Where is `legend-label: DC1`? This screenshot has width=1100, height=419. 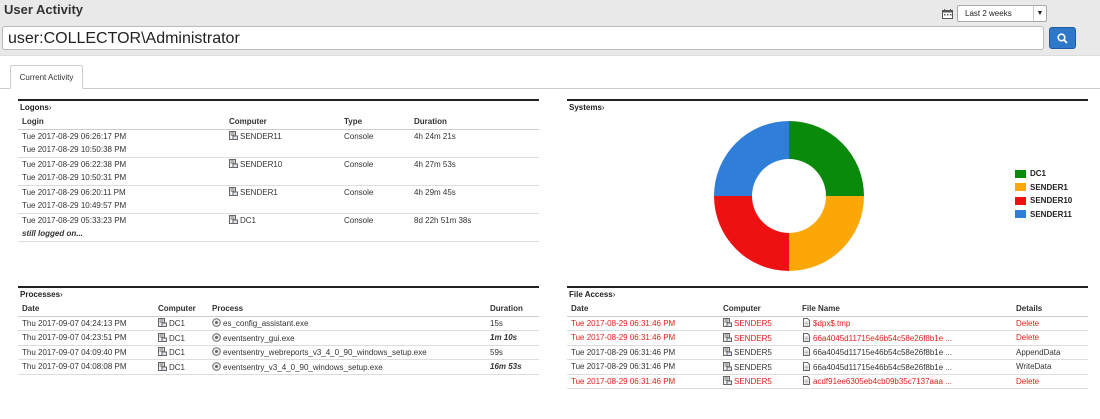 legend-label: DC1 is located at coordinates (1038, 174).